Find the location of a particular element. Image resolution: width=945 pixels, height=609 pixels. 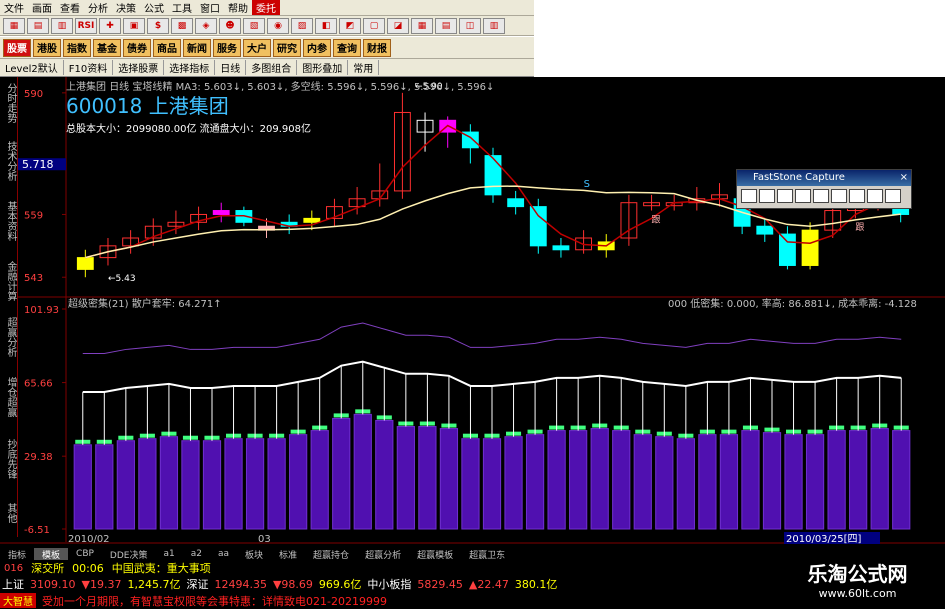

capture-video-icon is located at coordinates (875, 196).